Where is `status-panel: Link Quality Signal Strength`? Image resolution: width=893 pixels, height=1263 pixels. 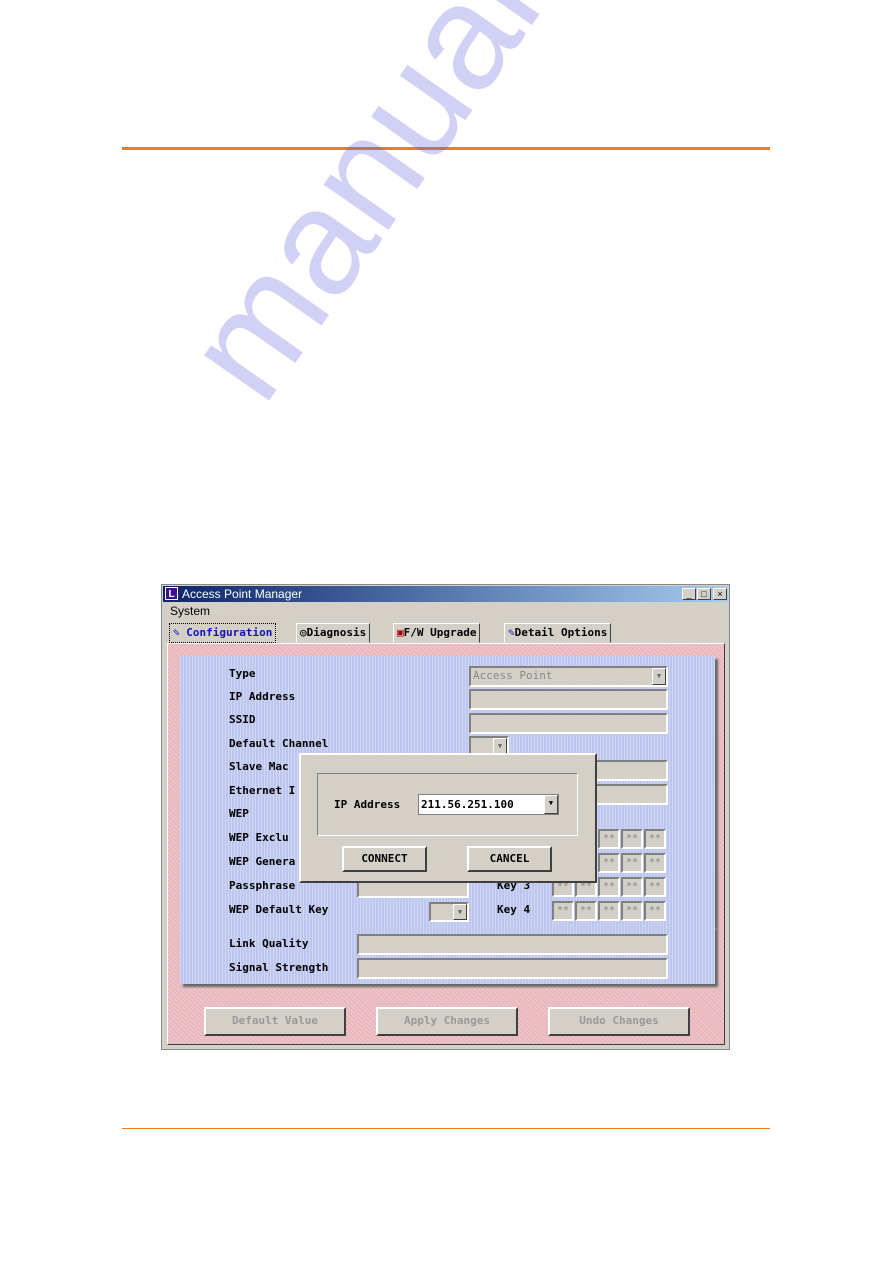
status-panel: Link Quality Signal Strength is located at coordinates (447, 955).